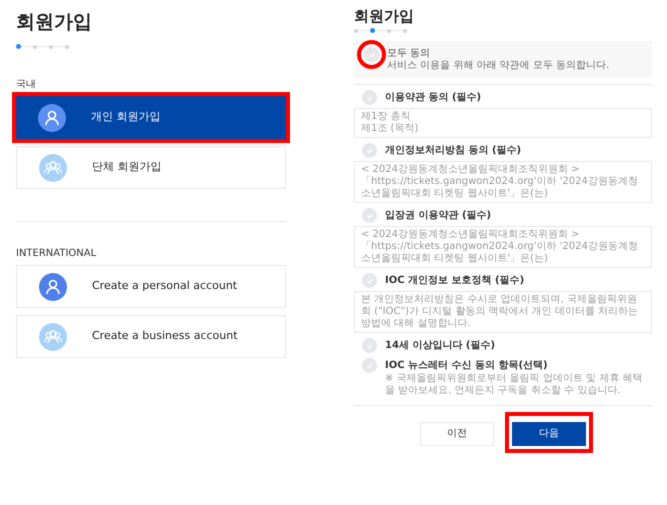 The image size is (667, 505). What do you see at coordinates (457, 434) in the screenshot?
I see `back-button: 이전` at bounding box center [457, 434].